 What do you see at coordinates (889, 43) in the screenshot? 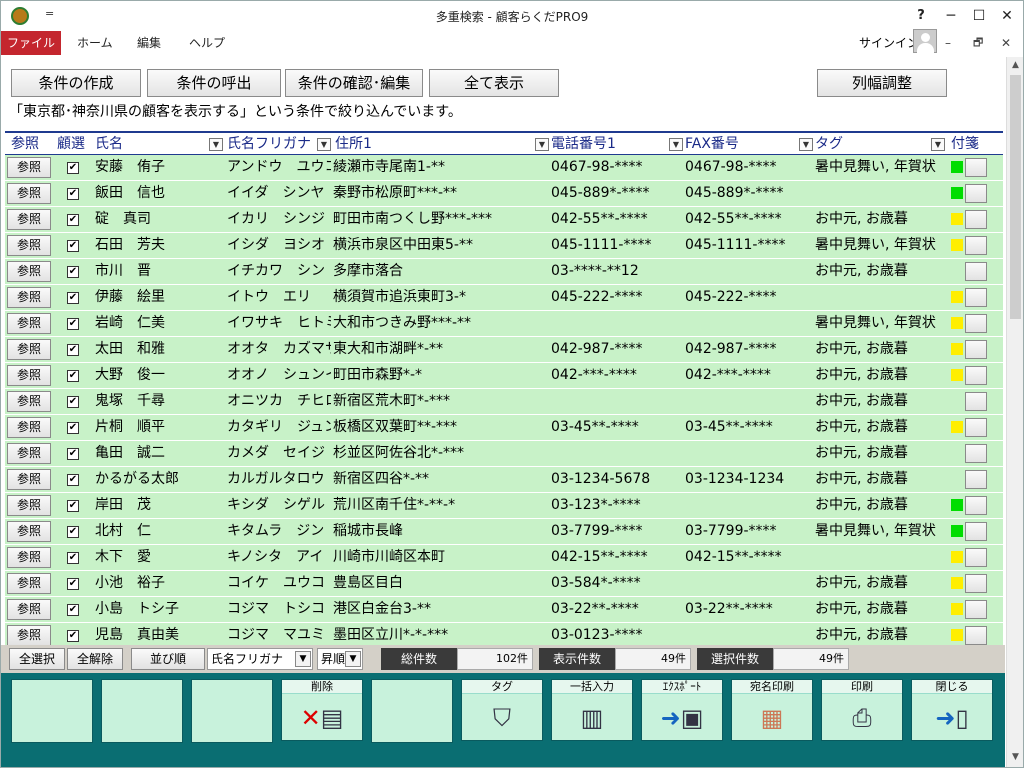
I see `signin-link: サインイン` at bounding box center [889, 43].